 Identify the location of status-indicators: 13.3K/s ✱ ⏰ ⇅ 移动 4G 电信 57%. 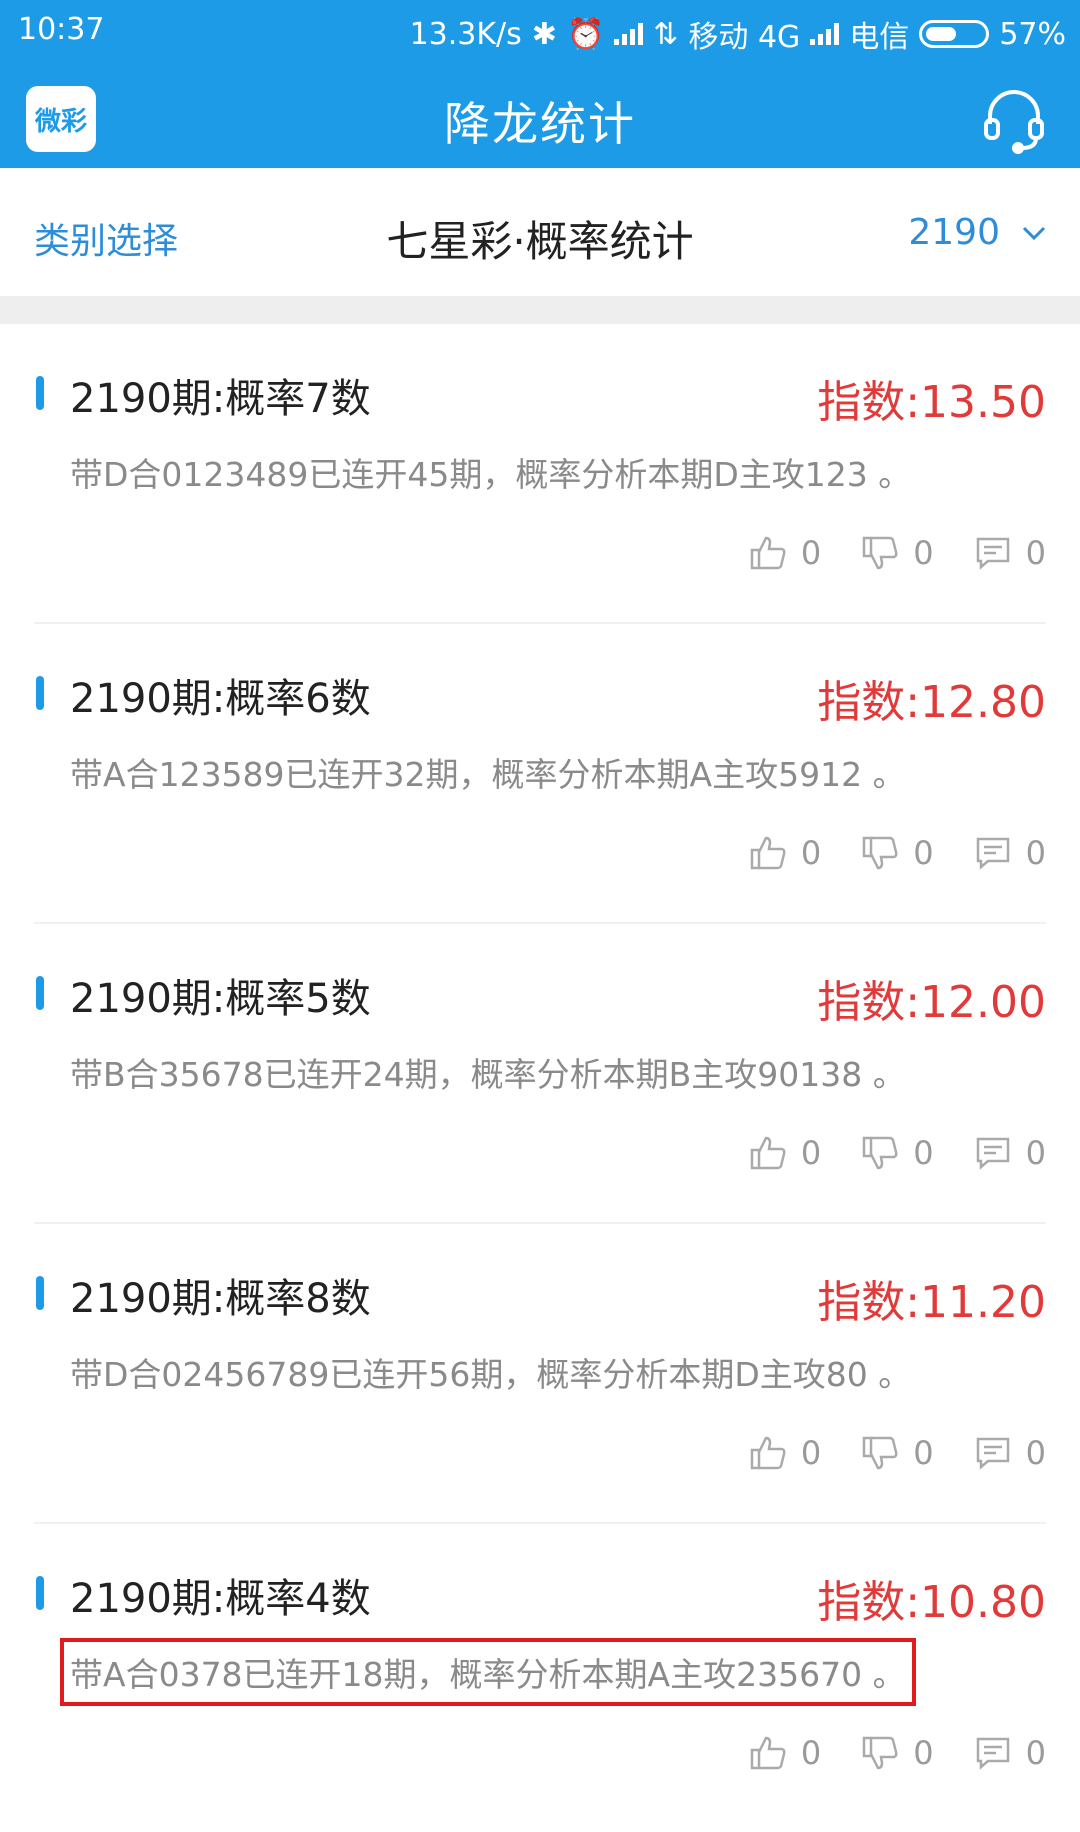
(738, 34).